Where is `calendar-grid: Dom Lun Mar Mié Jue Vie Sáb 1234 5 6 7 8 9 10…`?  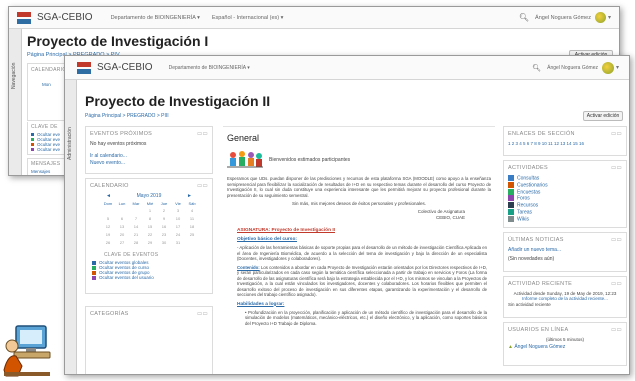 calendar-grid: Dom Lun Mar Mié Jue Vie Sáb 1234 5 6 7 8 9 10… is located at coordinates (150, 223).